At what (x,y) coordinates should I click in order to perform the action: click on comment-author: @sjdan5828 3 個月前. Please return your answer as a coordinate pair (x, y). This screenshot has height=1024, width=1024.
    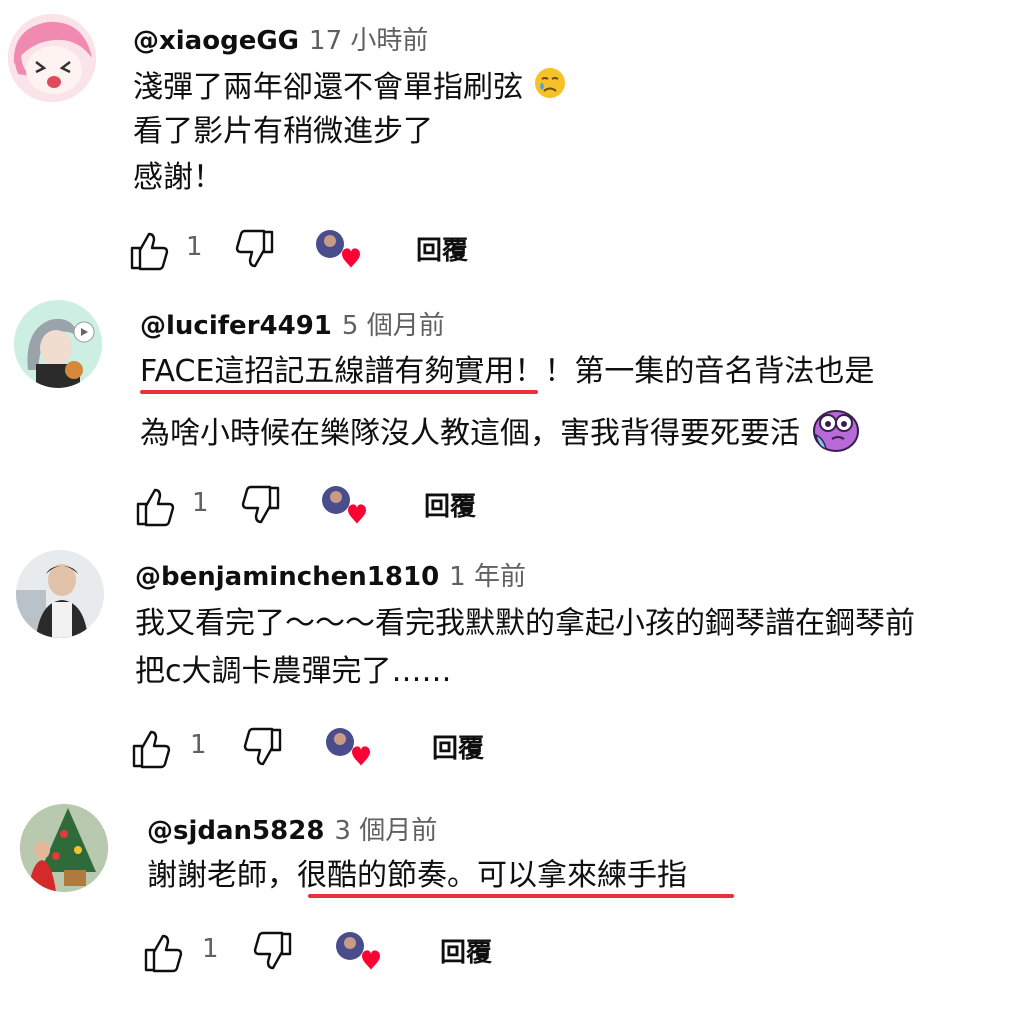
    Looking at the image, I should click on (292, 828).